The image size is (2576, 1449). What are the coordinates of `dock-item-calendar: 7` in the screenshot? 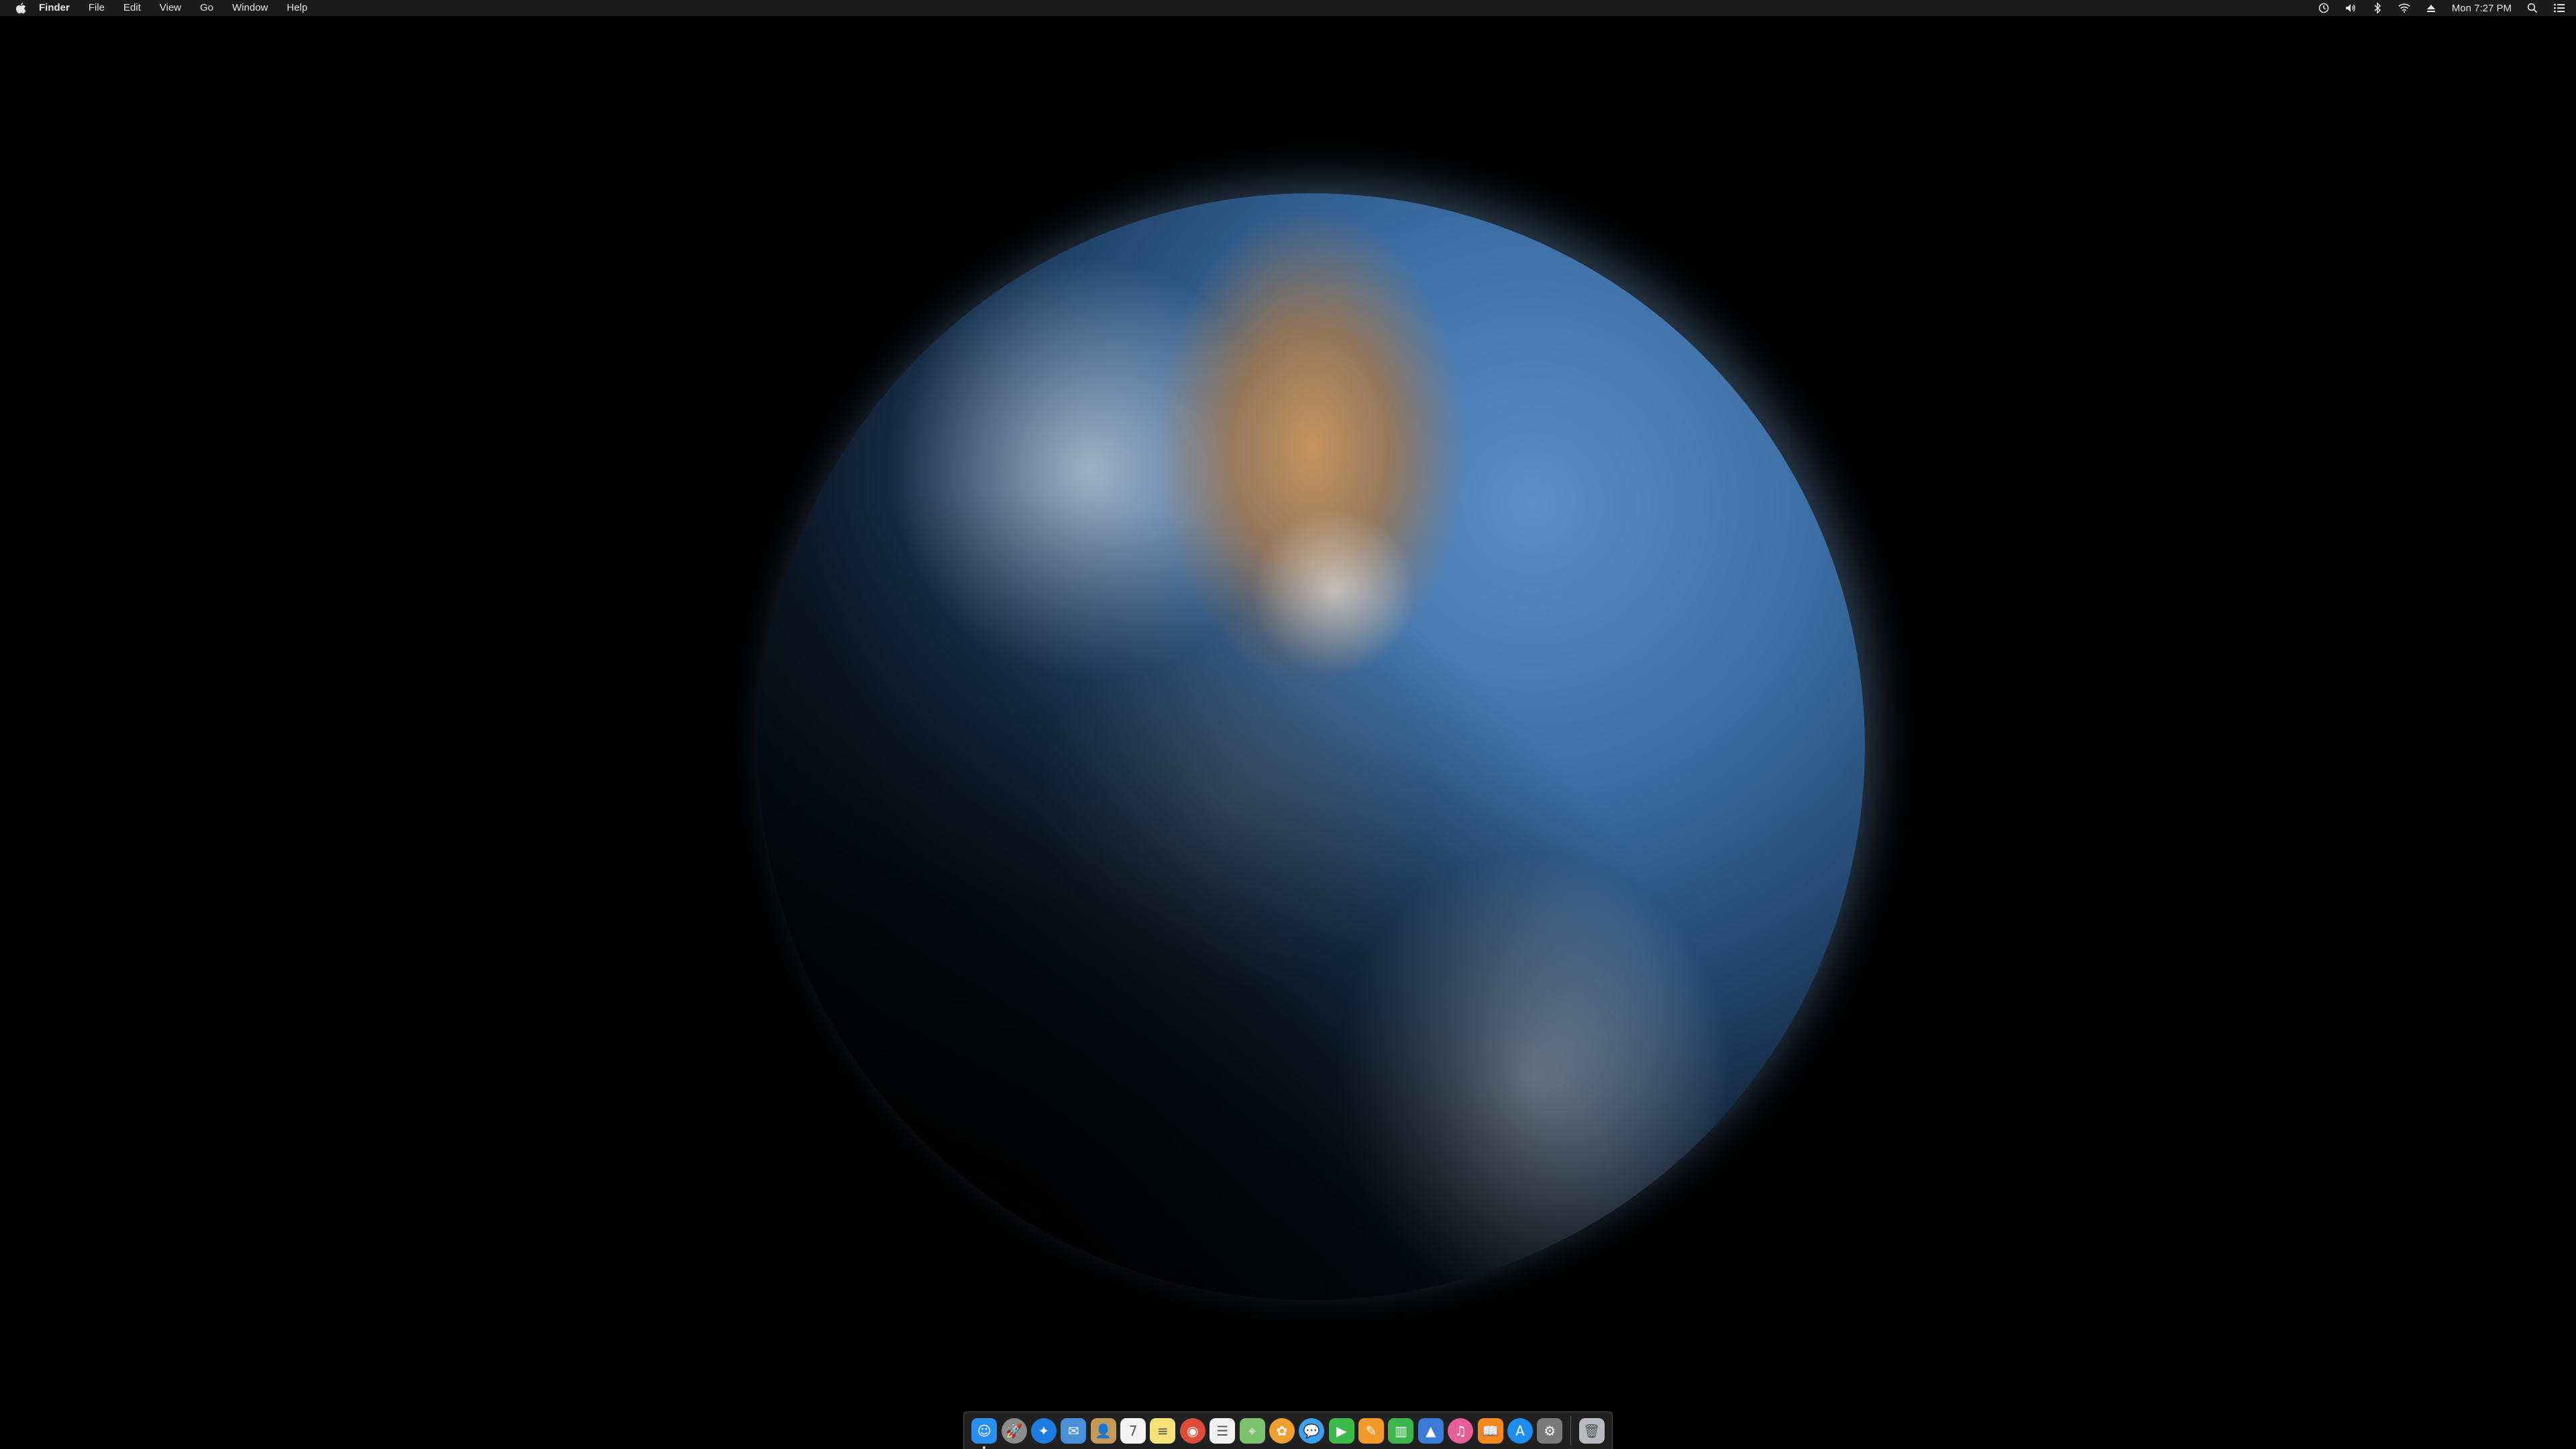 It's located at (1133, 1430).